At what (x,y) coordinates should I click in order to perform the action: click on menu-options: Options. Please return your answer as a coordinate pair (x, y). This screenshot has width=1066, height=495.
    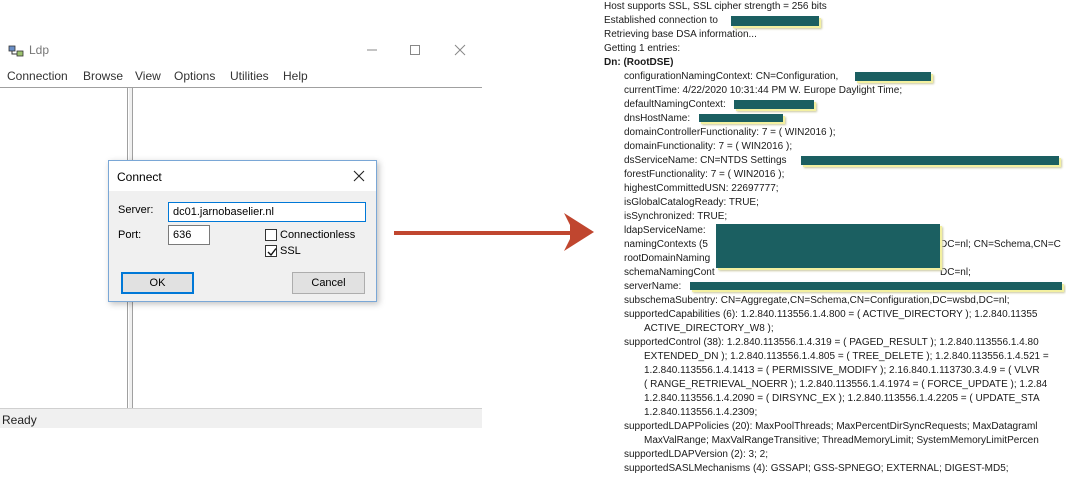
    Looking at the image, I should click on (194, 76).